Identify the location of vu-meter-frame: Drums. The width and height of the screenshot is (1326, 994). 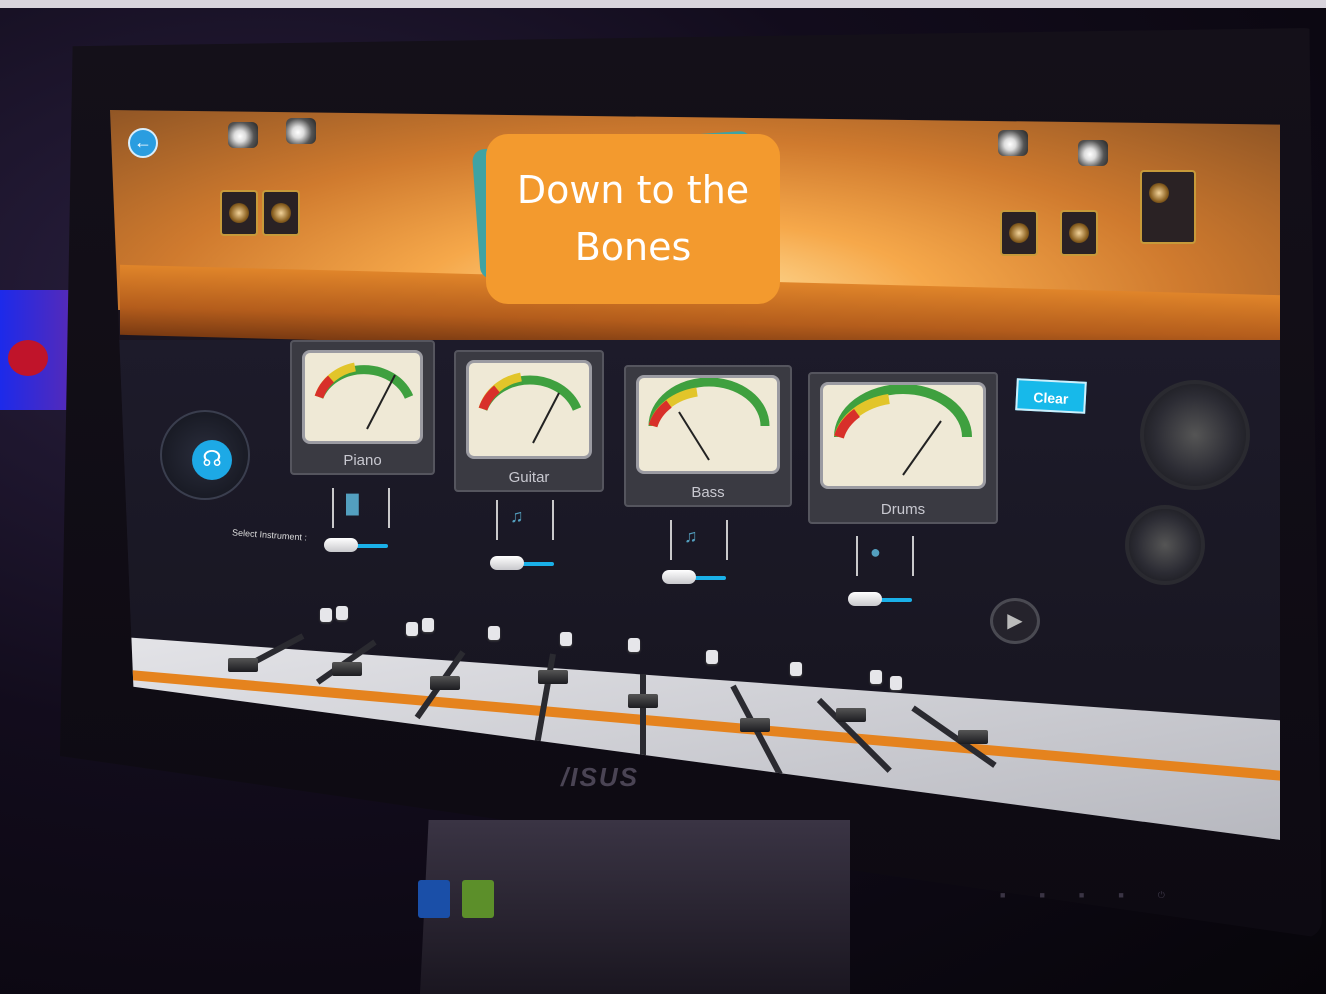
(903, 448).